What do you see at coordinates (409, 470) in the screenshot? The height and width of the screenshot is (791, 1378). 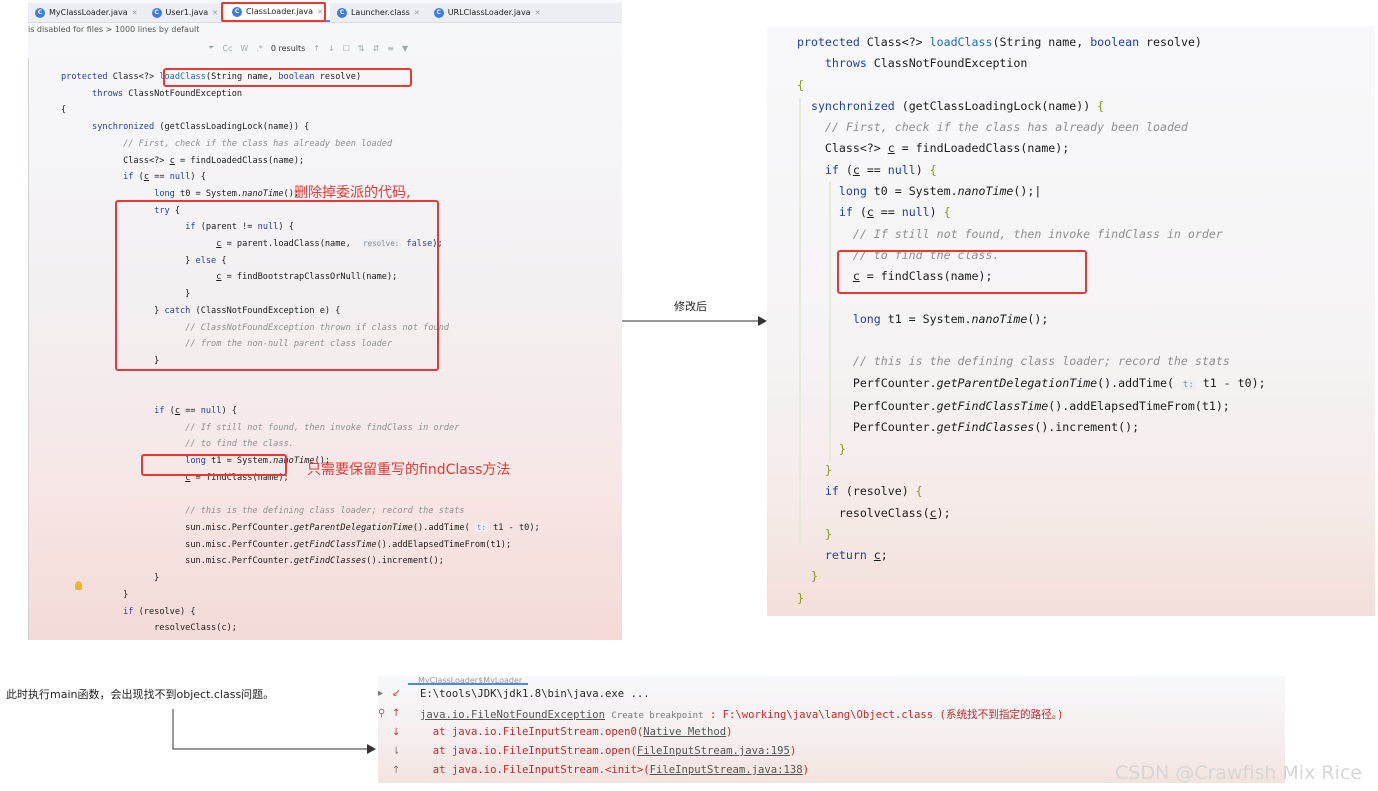 I see `keep-findclass-annotation: 只需要保留重写的findClass方法` at bounding box center [409, 470].